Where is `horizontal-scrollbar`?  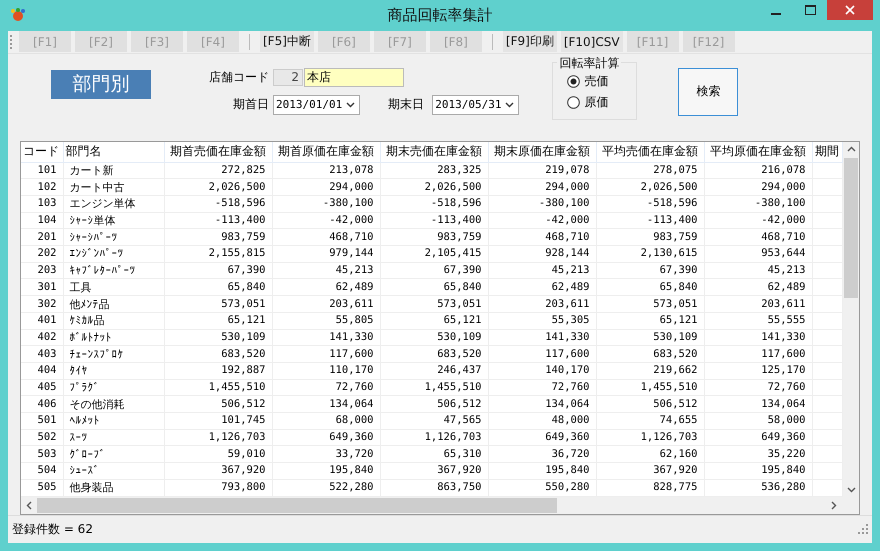
horizontal-scrollbar is located at coordinates (440, 505).